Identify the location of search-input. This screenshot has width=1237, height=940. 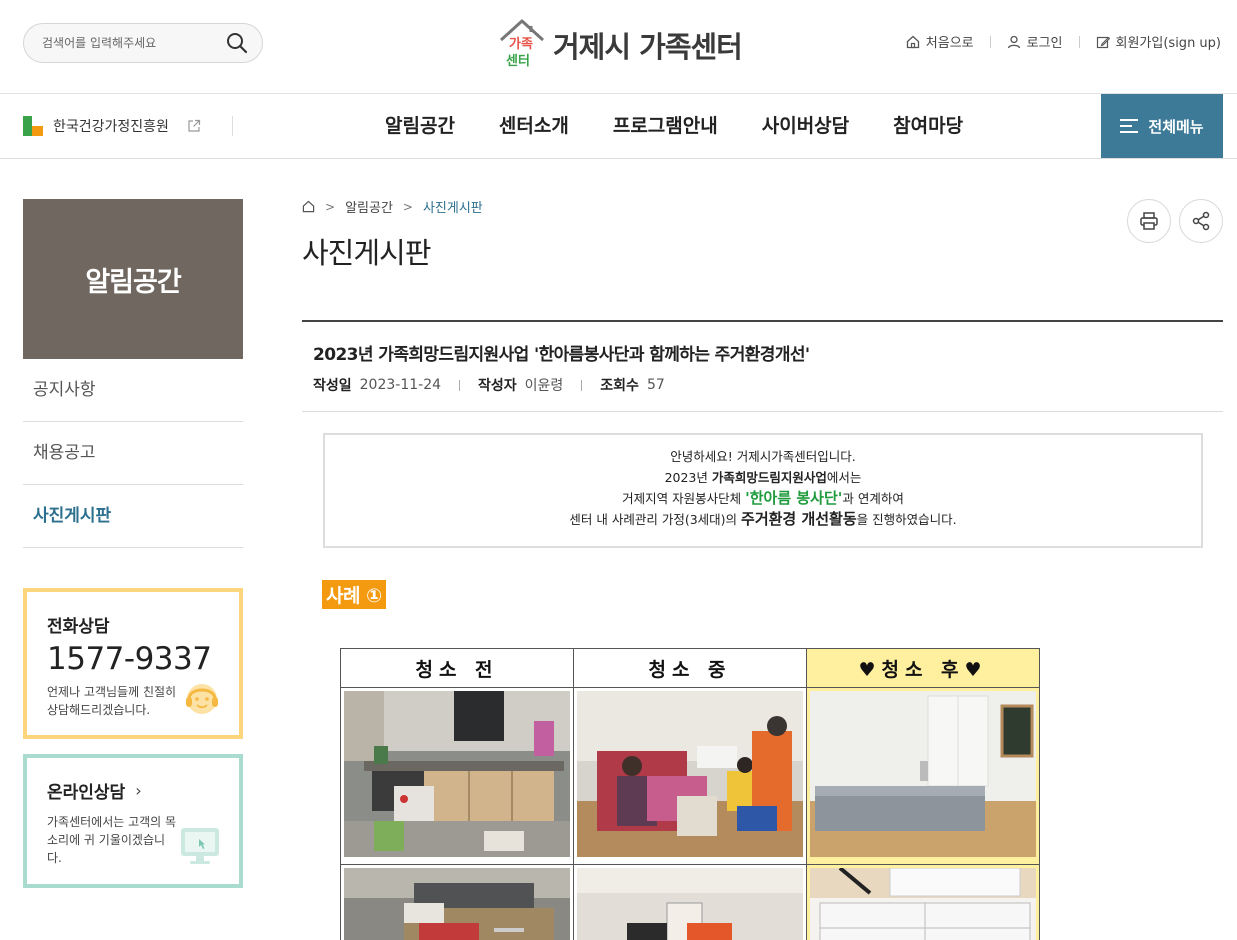
(127, 43).